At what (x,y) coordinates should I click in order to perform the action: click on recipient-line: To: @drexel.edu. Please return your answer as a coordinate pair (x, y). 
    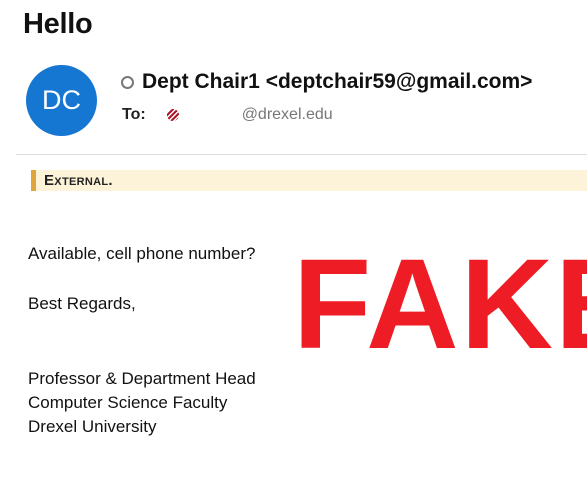
    Looking at the image, I should click on (227, 115).